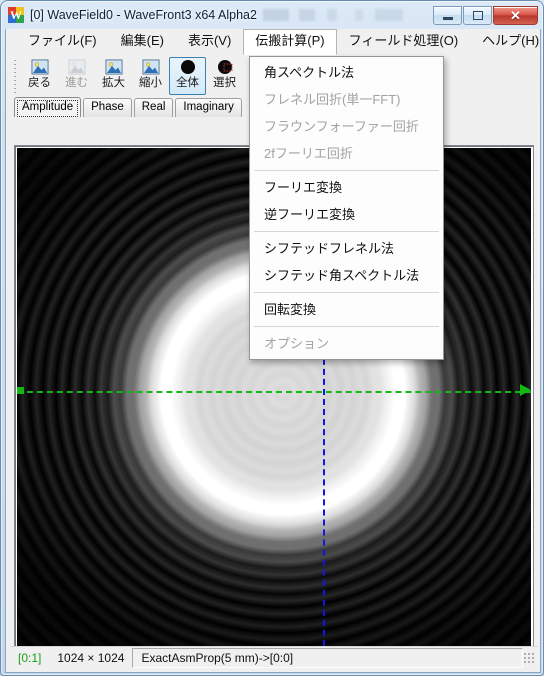 The image size is (544, 676). I want to click on toolbar-zoom-out-label: 縮小, so click(150, 83).